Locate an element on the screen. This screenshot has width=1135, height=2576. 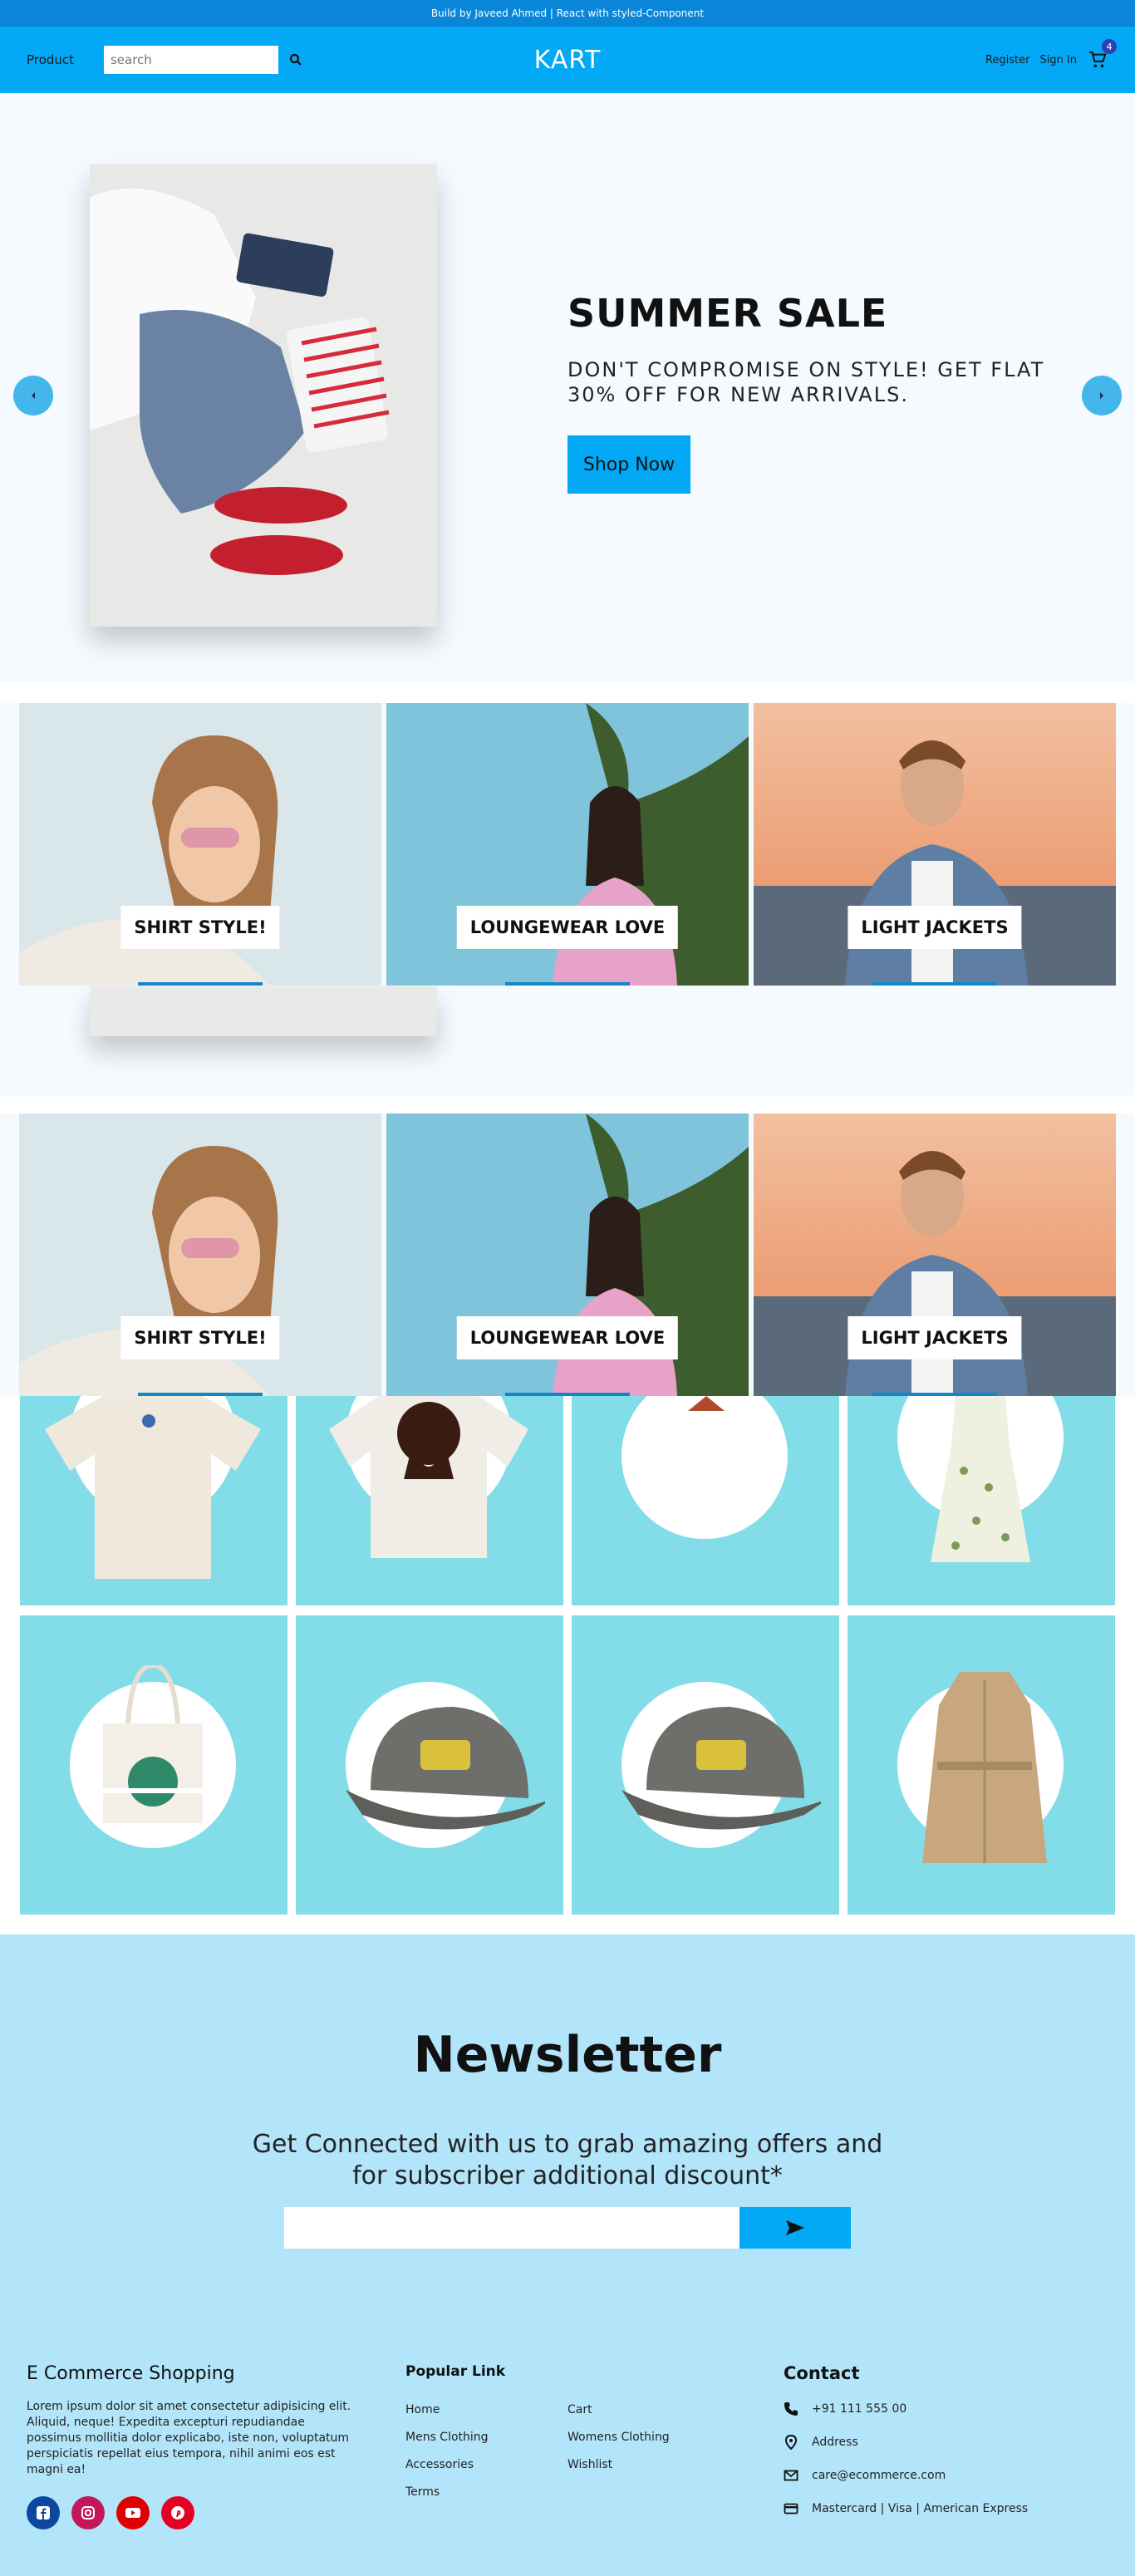
footer-link-womens-clothing: Womens Clothing is located at coordinates (619, 2437).